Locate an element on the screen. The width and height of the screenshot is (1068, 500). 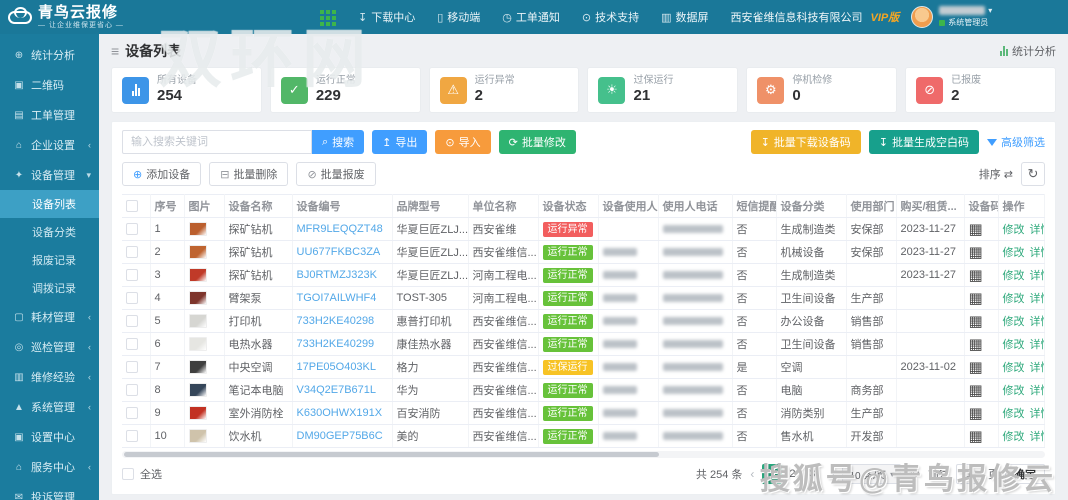
export-button: ↥ 导出 is located at coordinates (400, 142).